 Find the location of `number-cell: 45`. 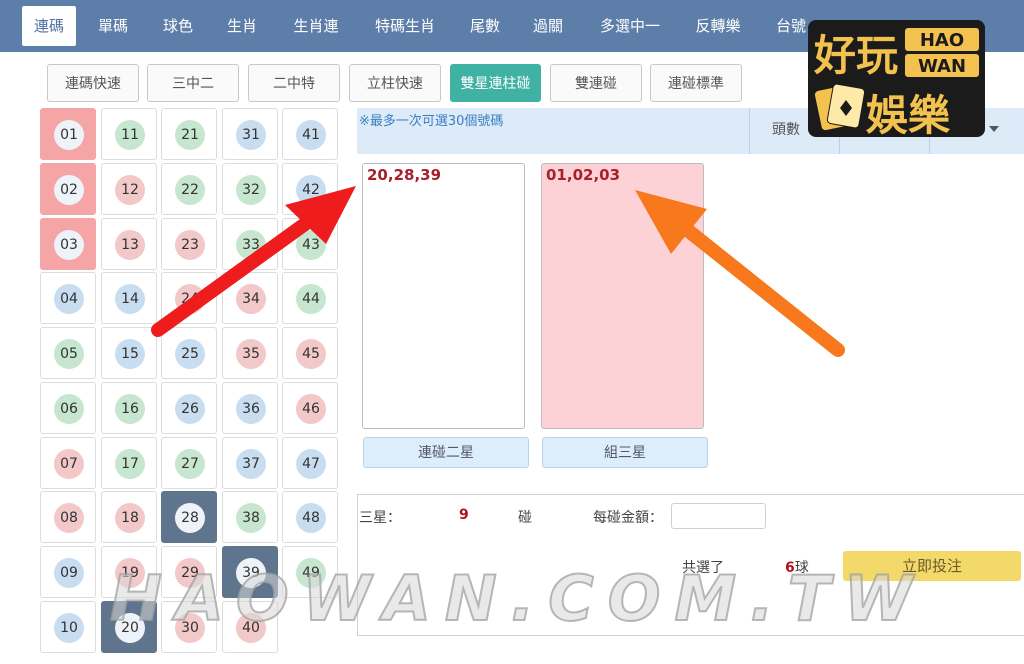

number-cell: 45 is located at coordinates (310, 353).